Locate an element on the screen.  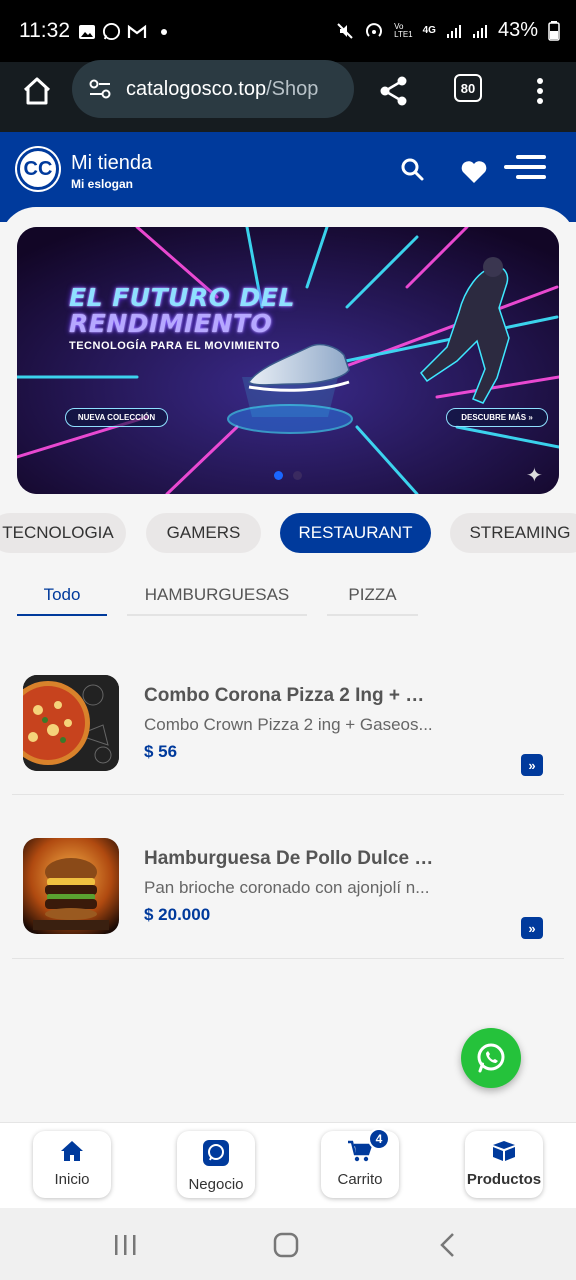
home-nav-icon is located at coordinates (286, 1245).